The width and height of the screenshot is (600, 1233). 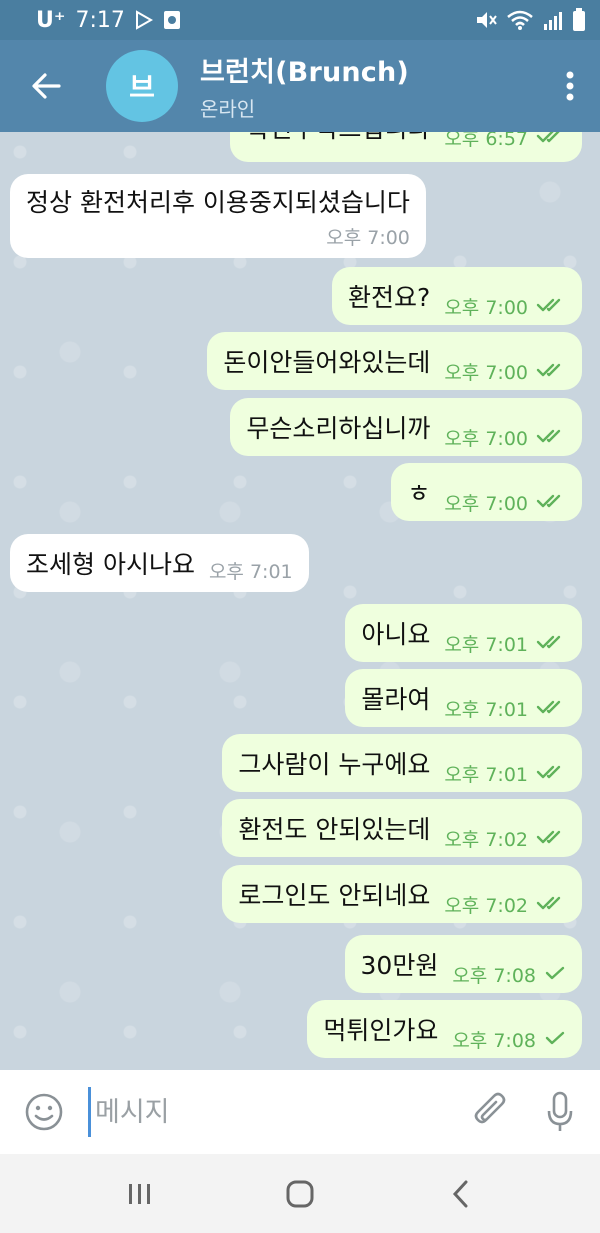 I want to click on outgoing-message: 먹튀인가요 오후 7:08, so click(x=444, y=1029).